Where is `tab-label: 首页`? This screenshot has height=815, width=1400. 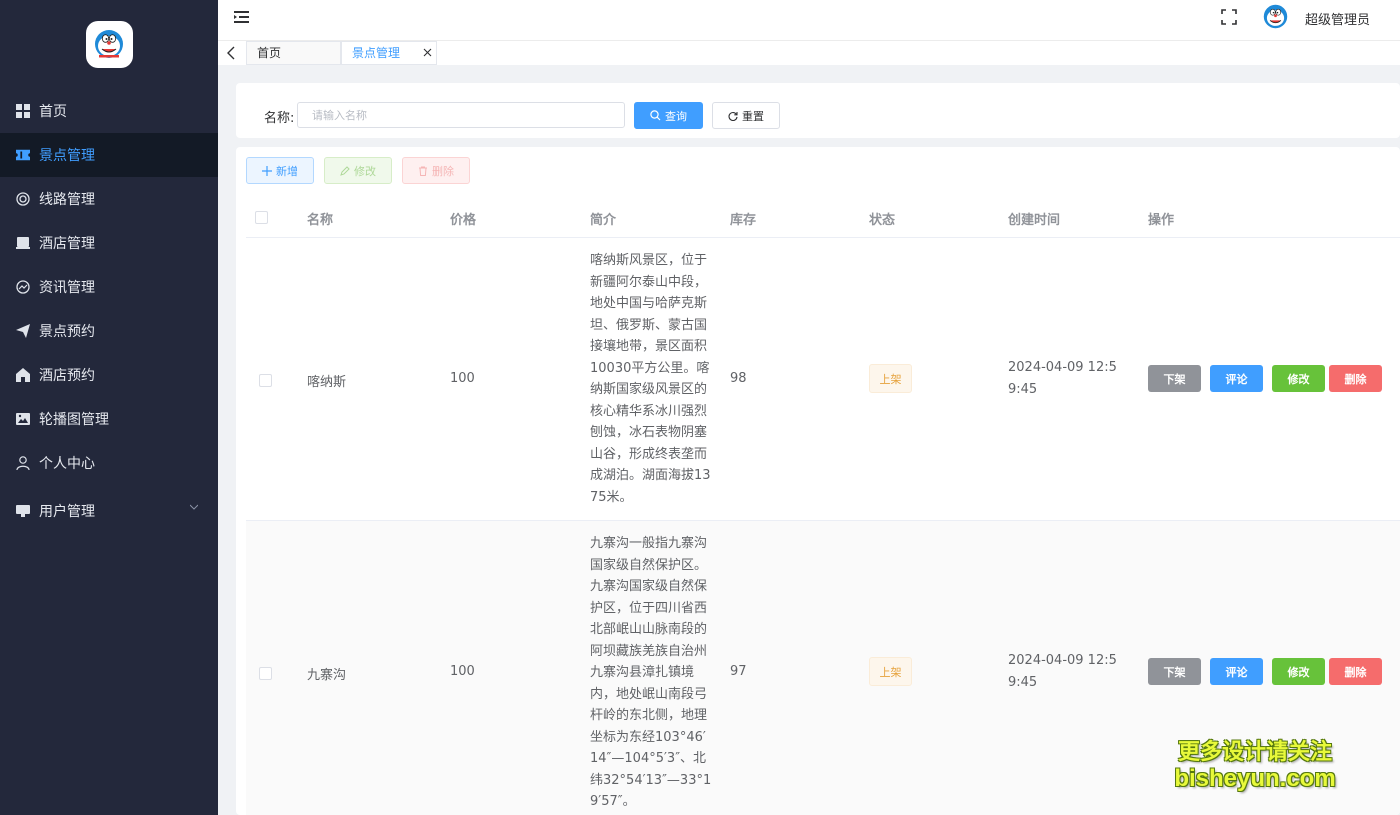 tab-label: 首页 is located at coordinates (269, 53).